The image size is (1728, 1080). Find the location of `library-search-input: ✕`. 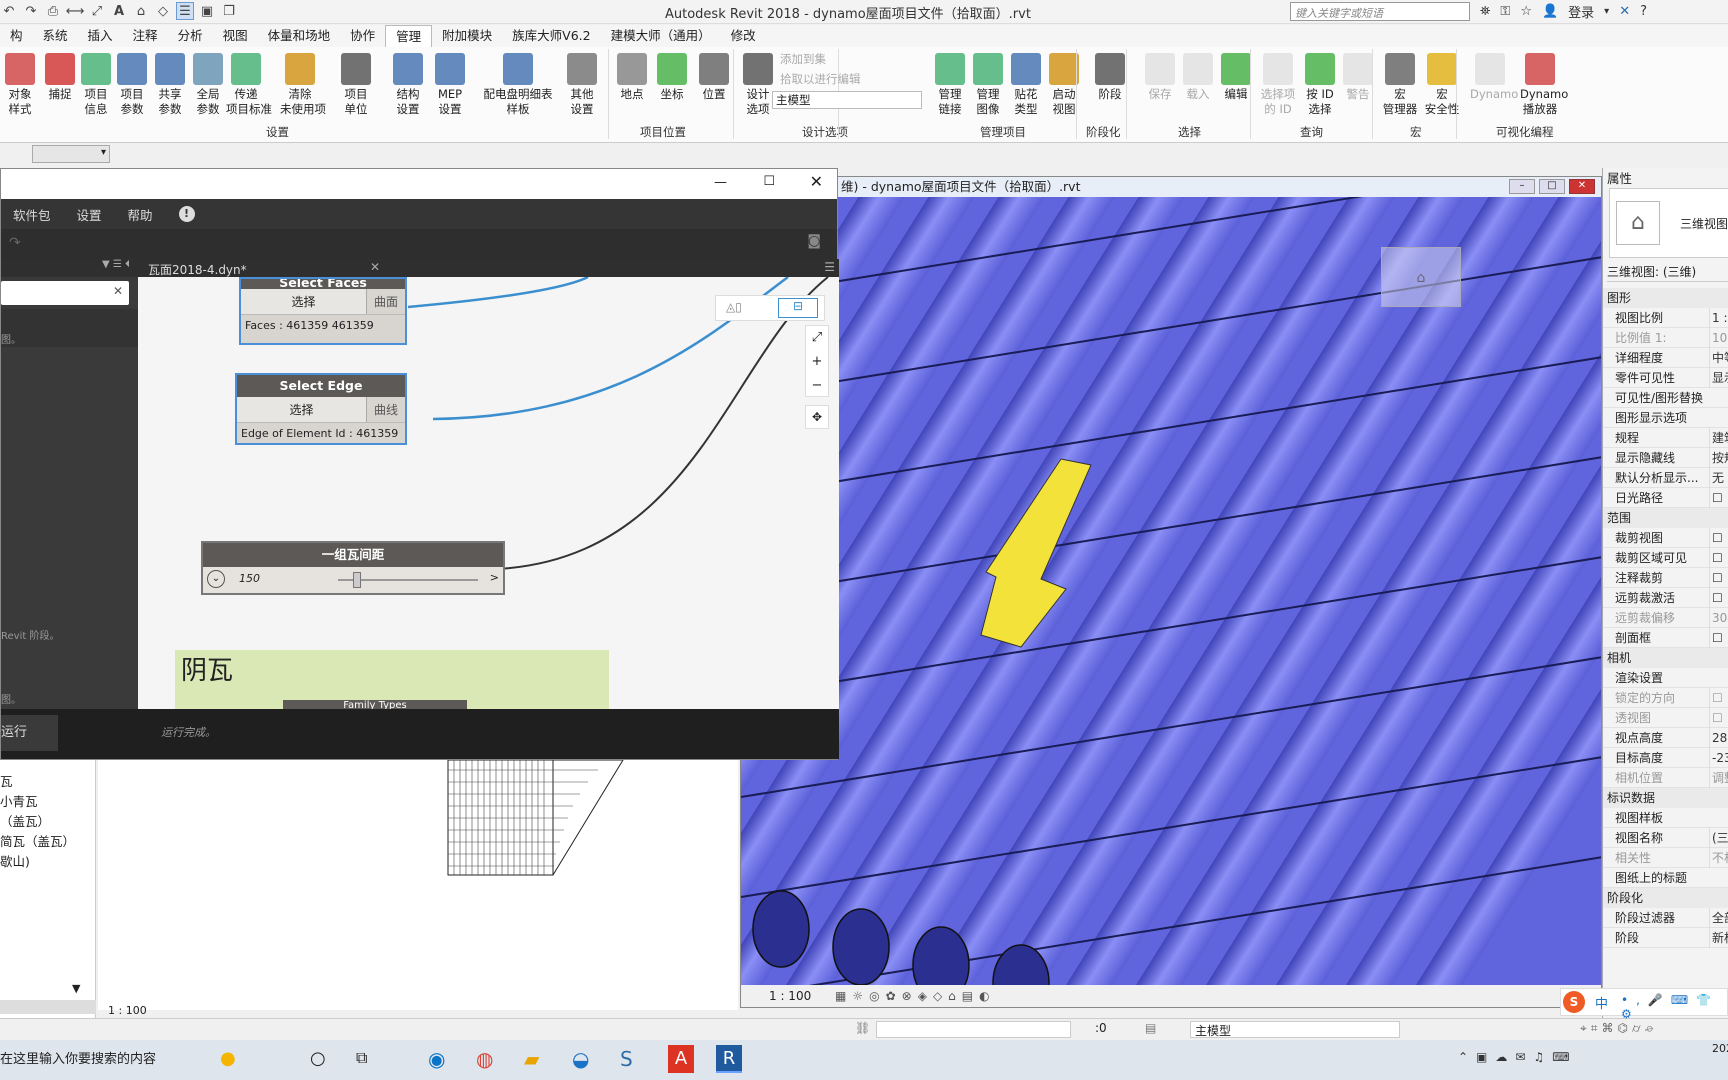

library-search-input: ✕ is located at coordinates (65, 293).